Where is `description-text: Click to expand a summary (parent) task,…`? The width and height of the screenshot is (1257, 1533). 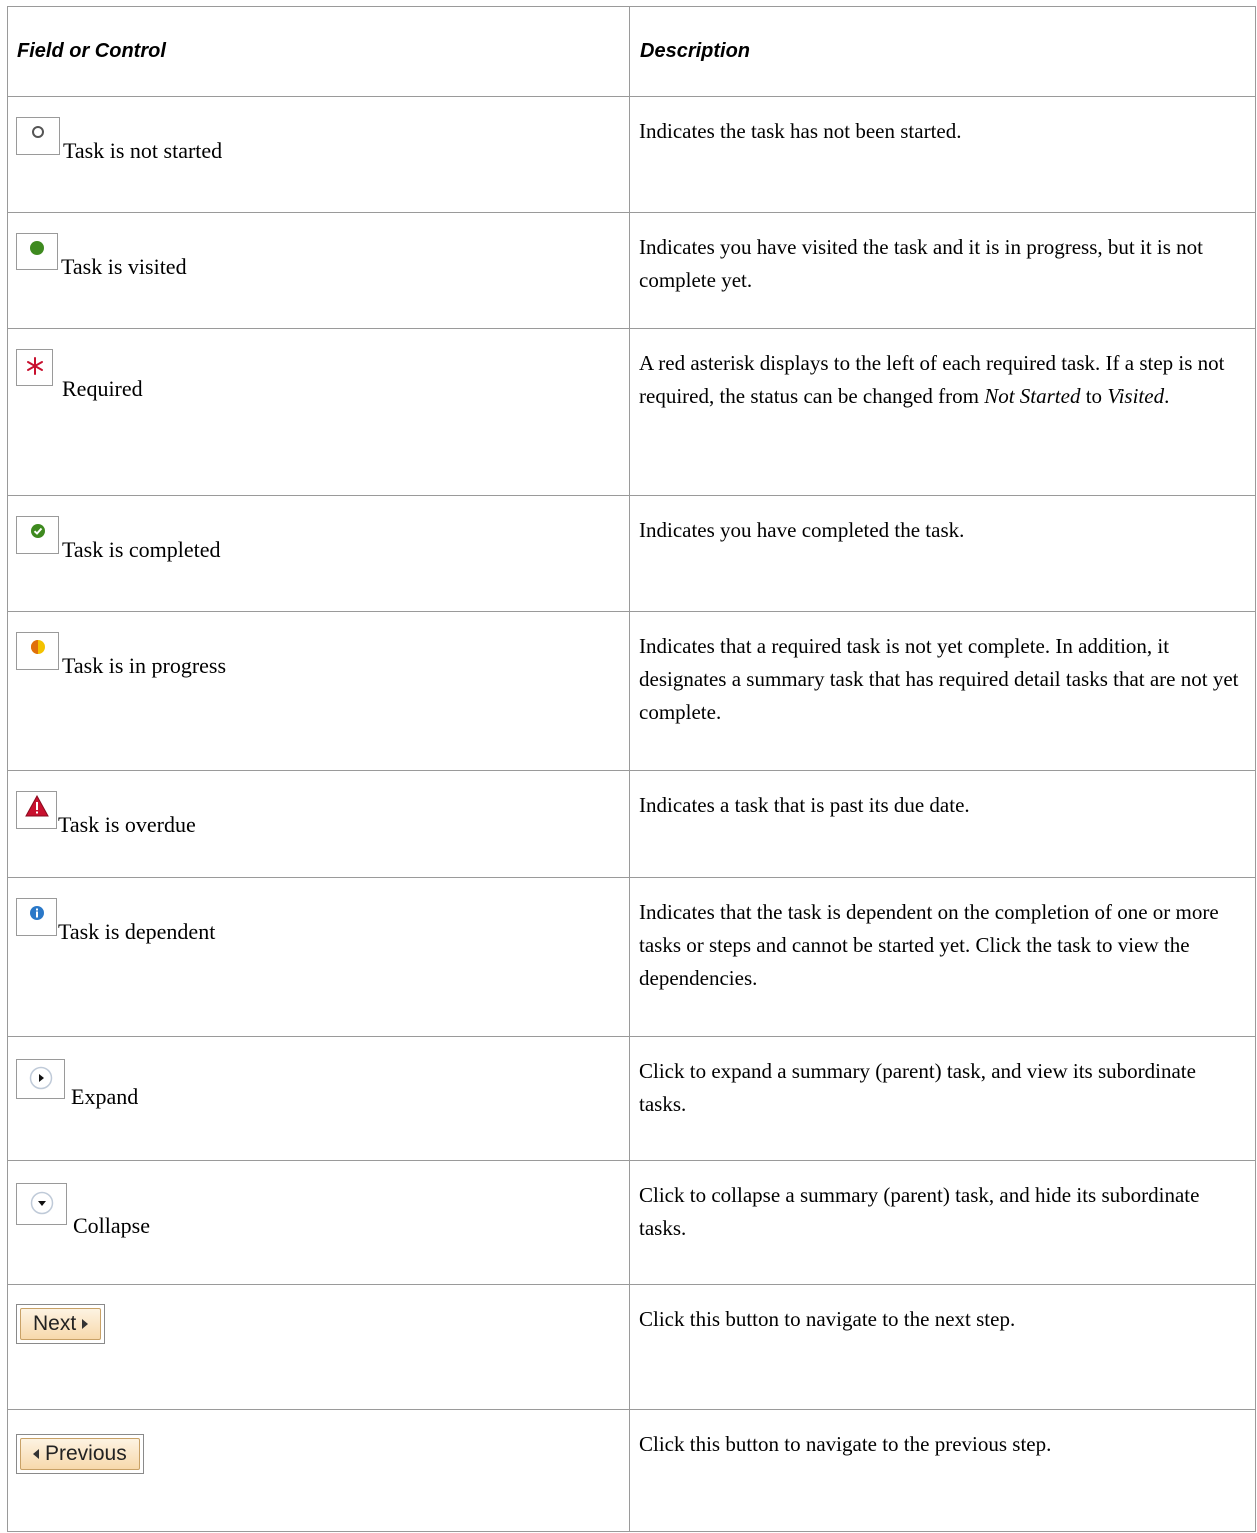 description-text: Click to expand a summary (parent) task,… is located at coordinates (917, 1087).